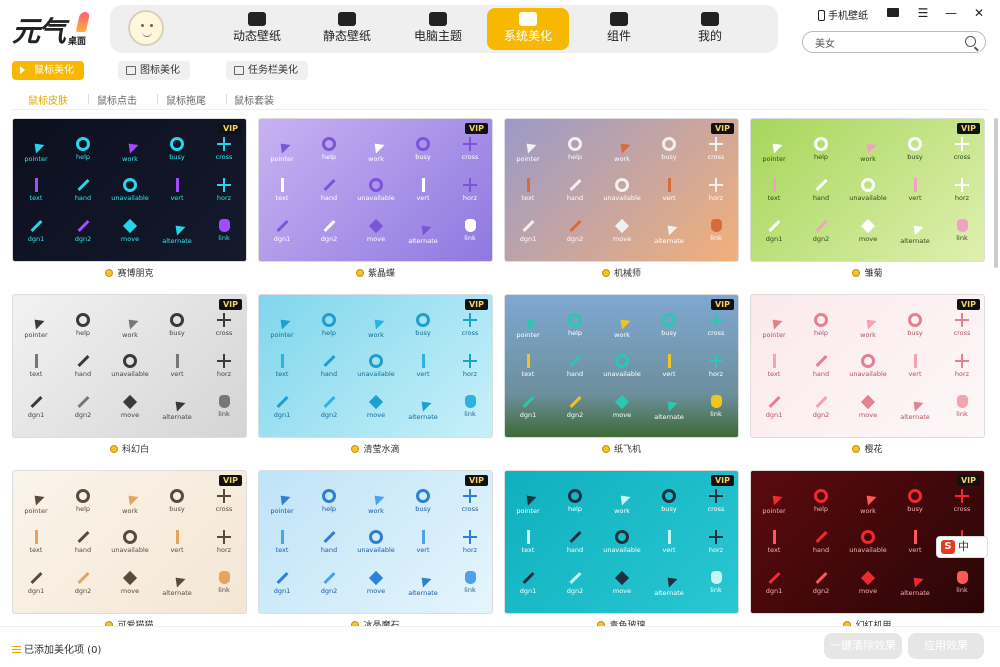 The height and width of the screenshot is (667, 1000). Describe the element at coordinates (621, 622) in the screenshot. I see `theme-caption: 青色玻璃` at that location.